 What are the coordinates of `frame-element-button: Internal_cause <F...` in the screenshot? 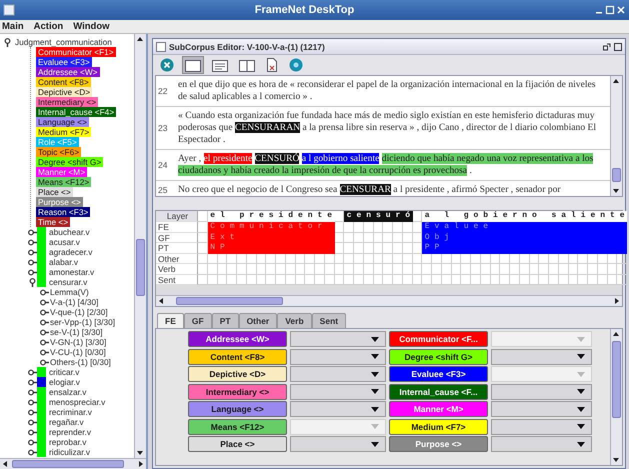 It's located at (438, 392).